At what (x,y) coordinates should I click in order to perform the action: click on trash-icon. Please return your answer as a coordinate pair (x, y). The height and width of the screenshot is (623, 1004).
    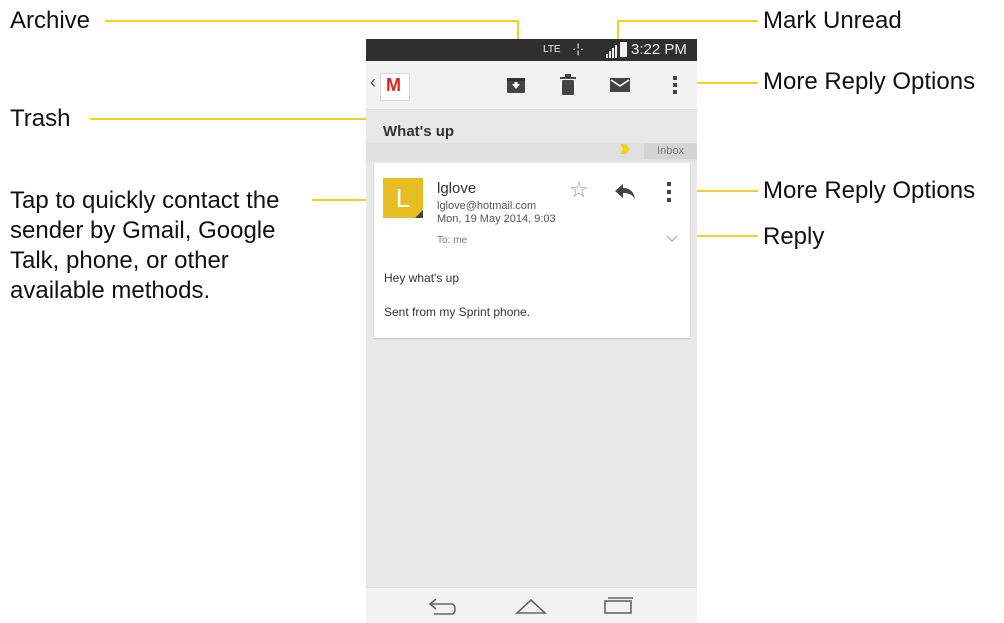
    Looking at the image, I should click on (568, 85).